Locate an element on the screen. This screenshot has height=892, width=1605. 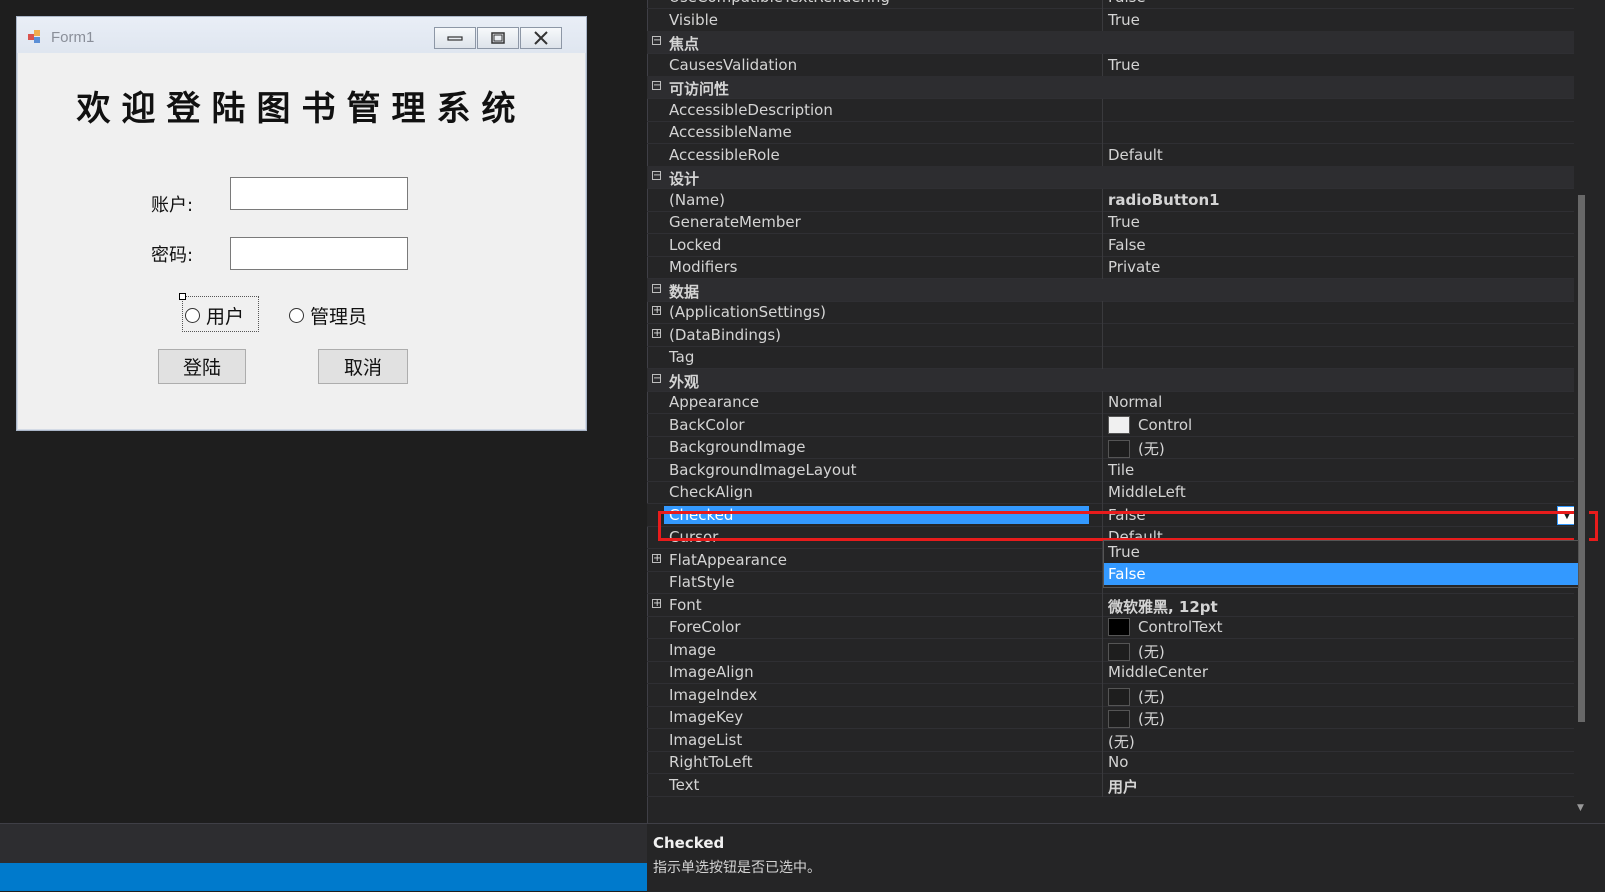
account-input is located at coordinates (319, 193).